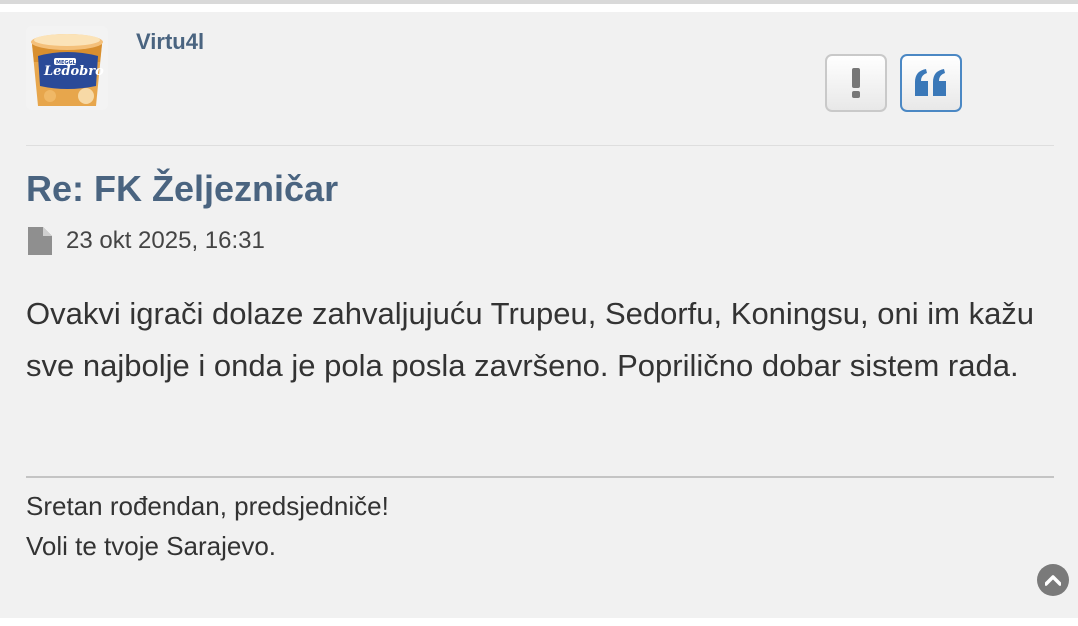 Image resolution: width=1078 pixels, height=626 pixels. What do you see at coordinates (151, 546) in the screenshot?
I see `signature-line-2: Voli te tvoje Sarajevo.` at bounding box center [151, 546].